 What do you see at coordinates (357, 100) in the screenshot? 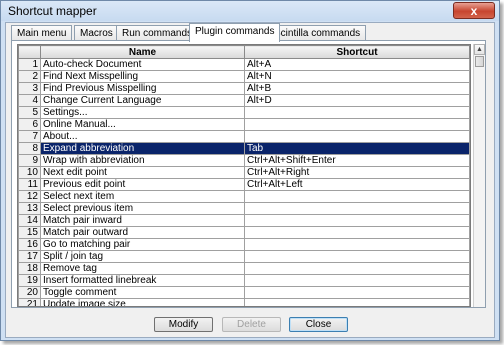
I see `shortcut-cell: Alt+D` at bounding box center [357, 100].